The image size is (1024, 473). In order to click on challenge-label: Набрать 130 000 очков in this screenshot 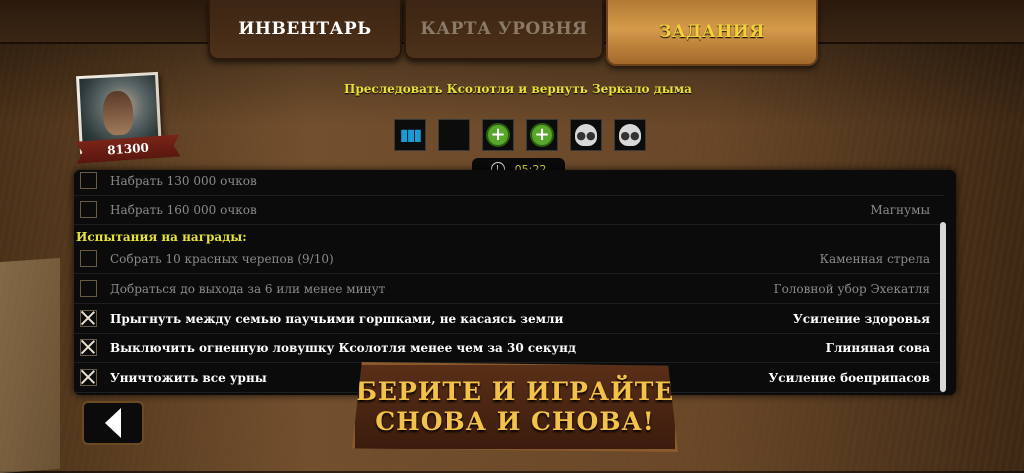, I will do `click(183, 180)`.